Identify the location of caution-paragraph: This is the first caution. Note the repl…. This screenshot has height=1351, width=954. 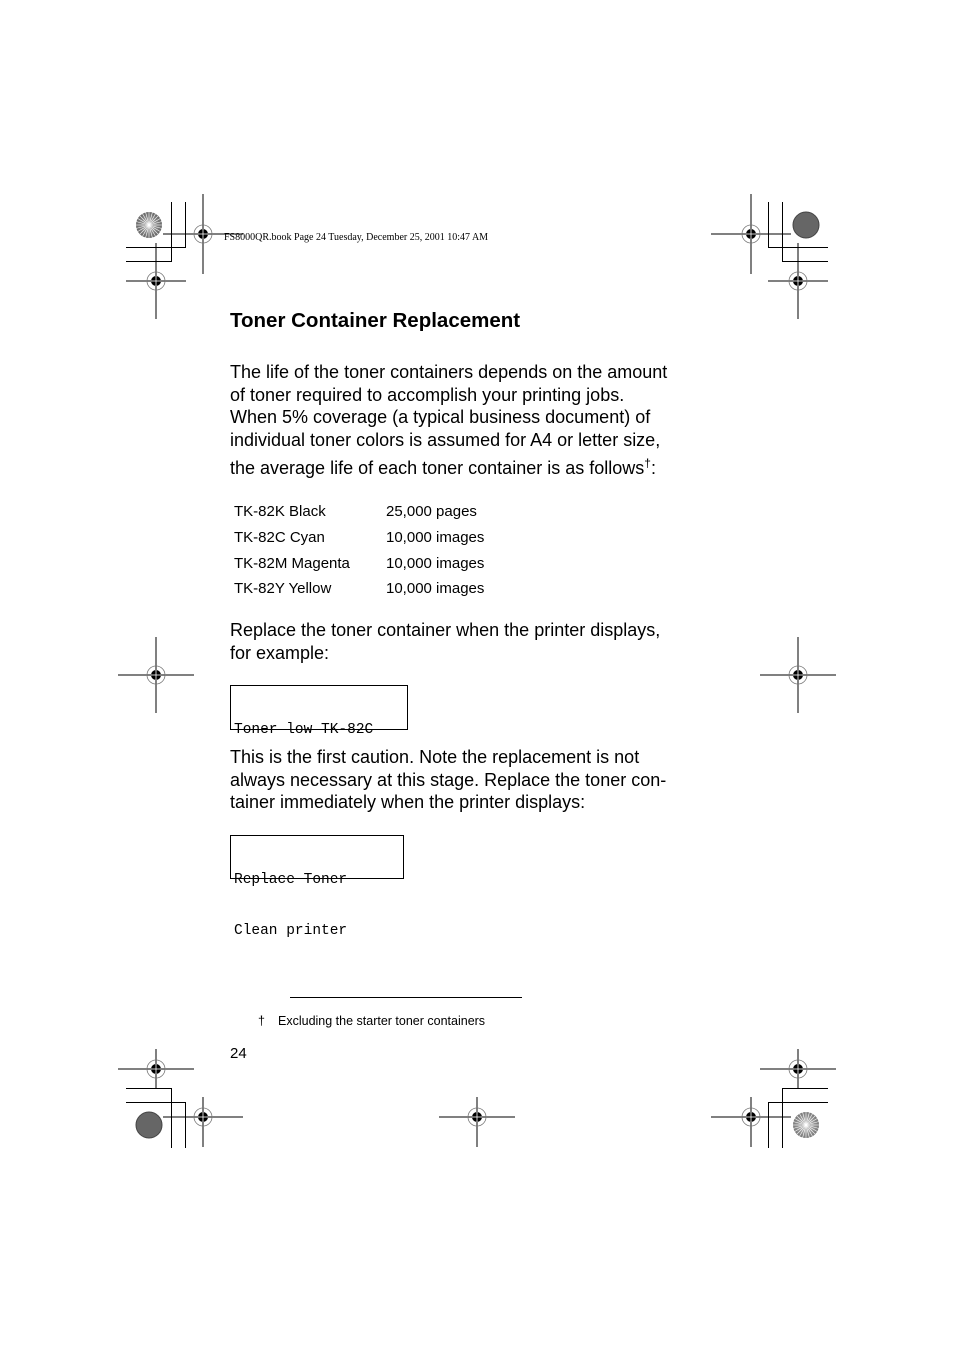
(448, 780).